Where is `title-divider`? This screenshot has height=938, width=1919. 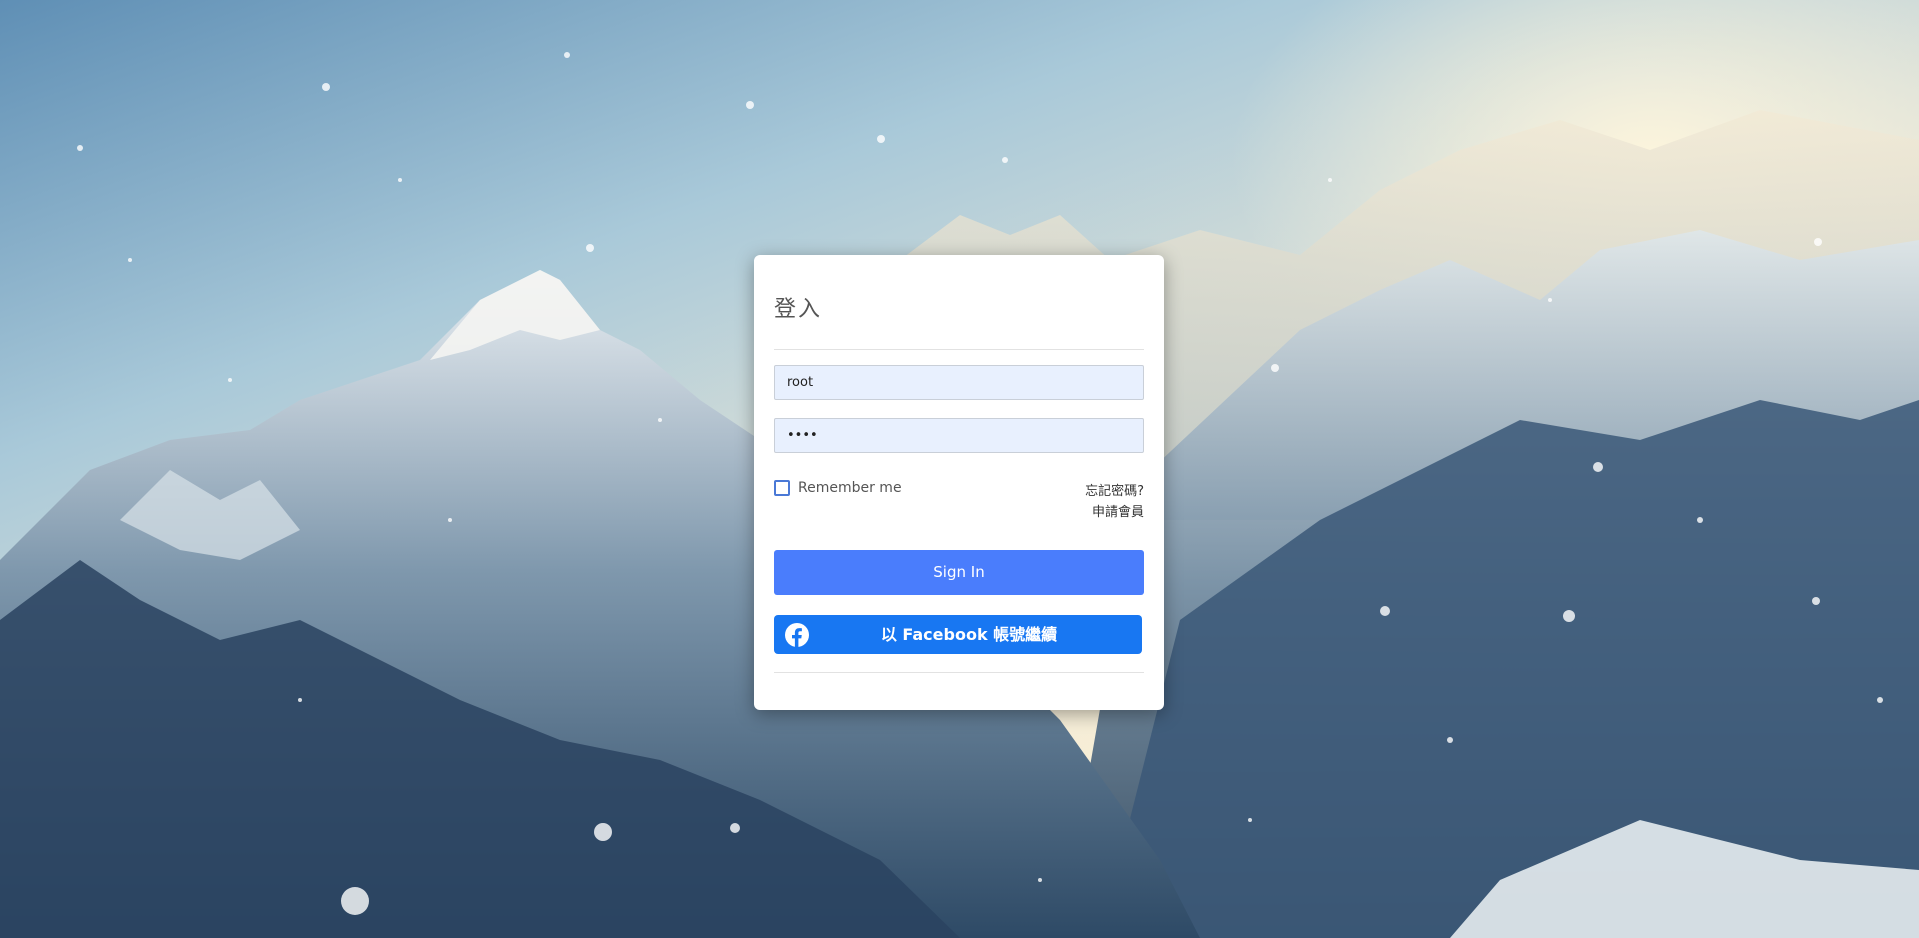
title-divider is located at coordinates (959, 349).